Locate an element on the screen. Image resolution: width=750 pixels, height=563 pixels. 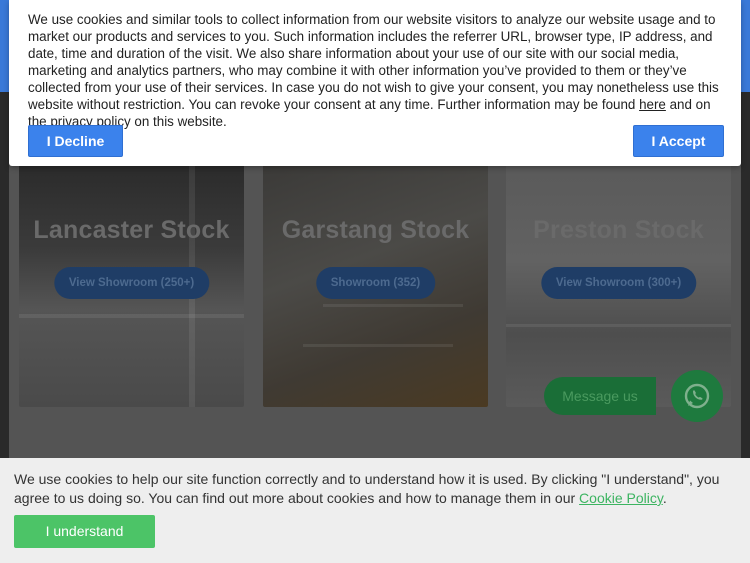
cookie-policy-link: Cookie Policy is located at coordinates (621, 498).